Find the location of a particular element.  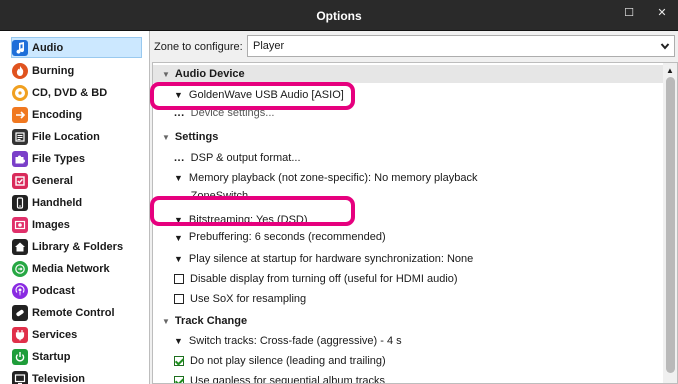

option-label: Use SoX for resampling is located at coordinates (248, 299).